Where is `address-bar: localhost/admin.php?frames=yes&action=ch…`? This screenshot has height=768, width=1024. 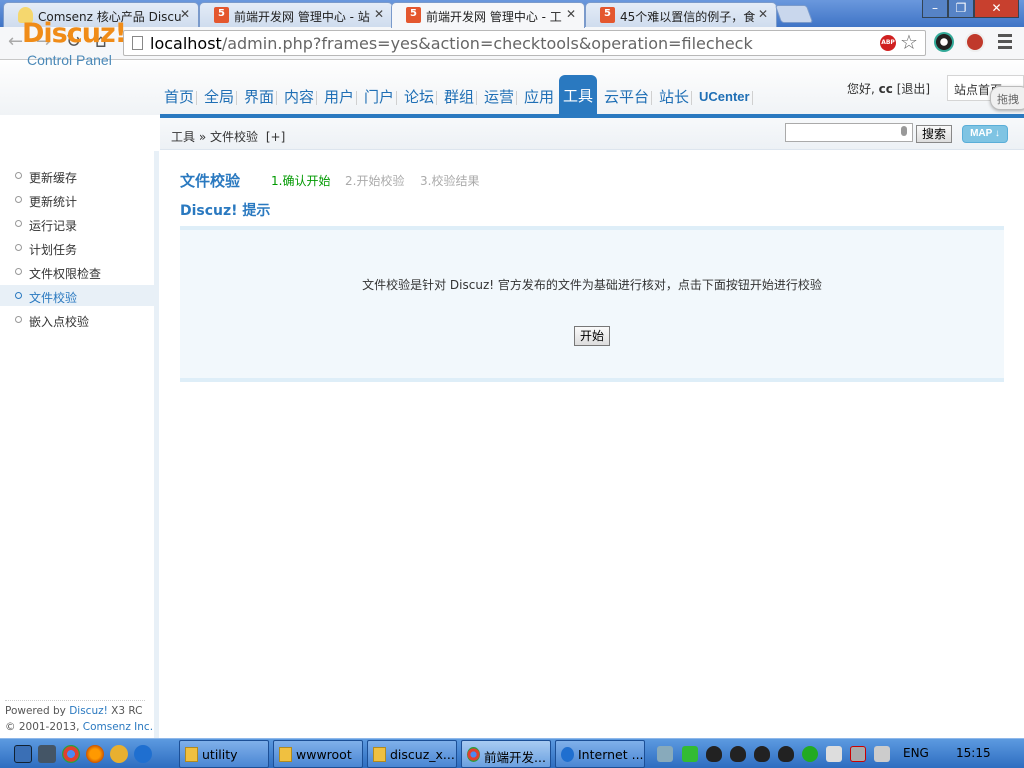 address-bar: localhost/admin.php?frames=yes&action=ch… is located at coordinates (524, 43).